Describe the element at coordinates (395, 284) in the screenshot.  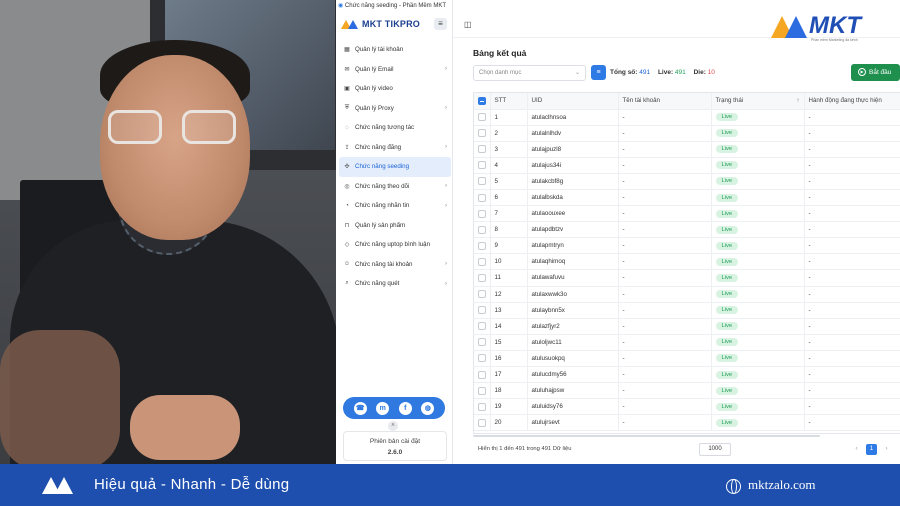
I see `sidebar-item-12: ⌕ Chức năng quét ›` at that location.